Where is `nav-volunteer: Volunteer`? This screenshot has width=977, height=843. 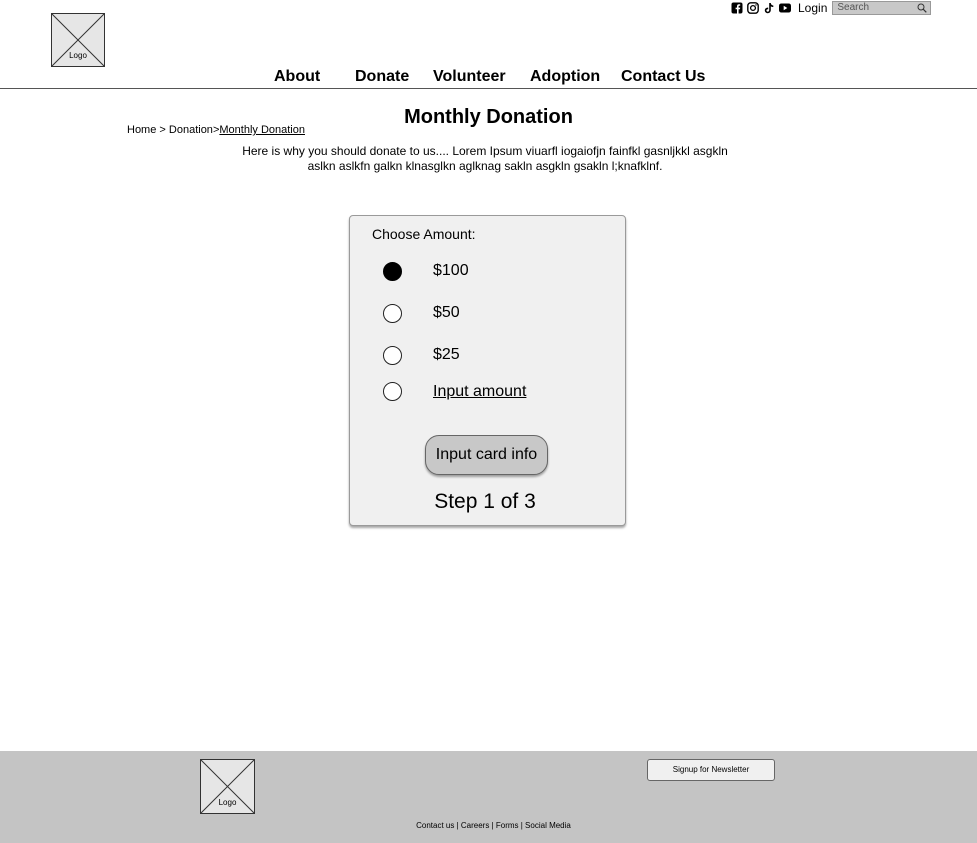
nav-volunteer: Volunteer is located at coordinates (469, 77).